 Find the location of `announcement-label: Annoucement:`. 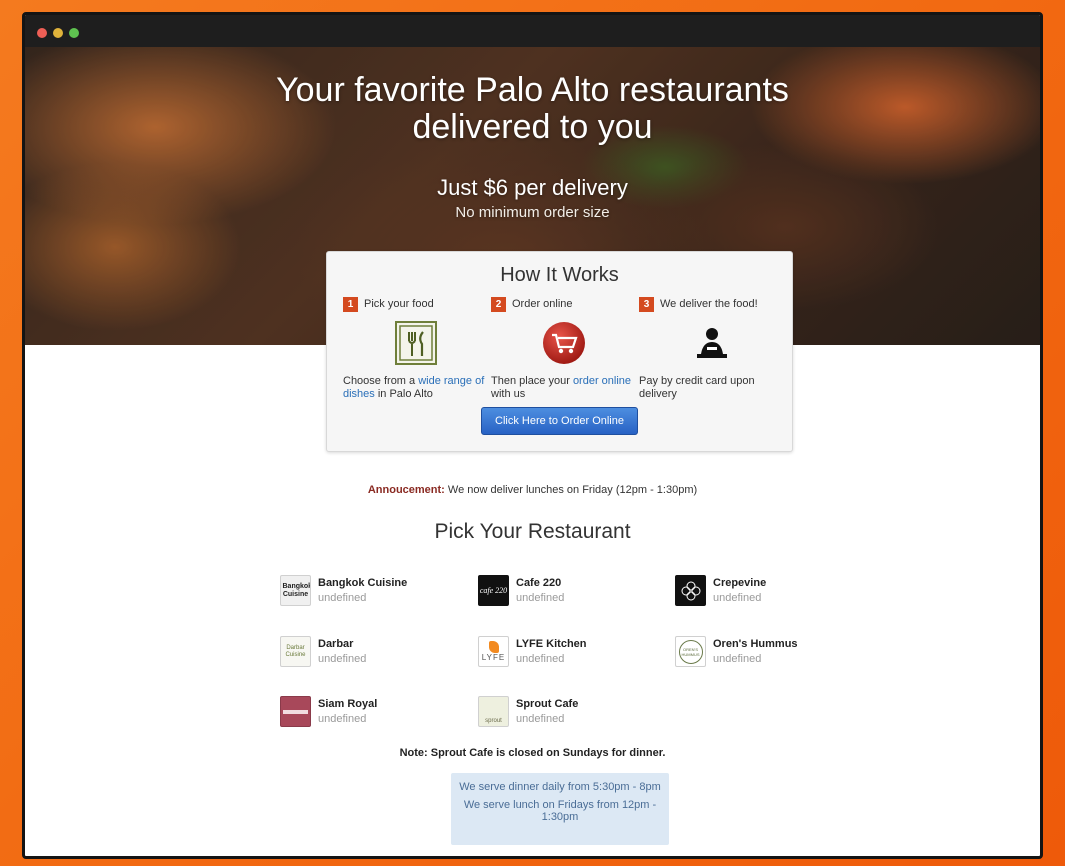

announcement-label: Annoucement: is located at coordinates (406, 490).